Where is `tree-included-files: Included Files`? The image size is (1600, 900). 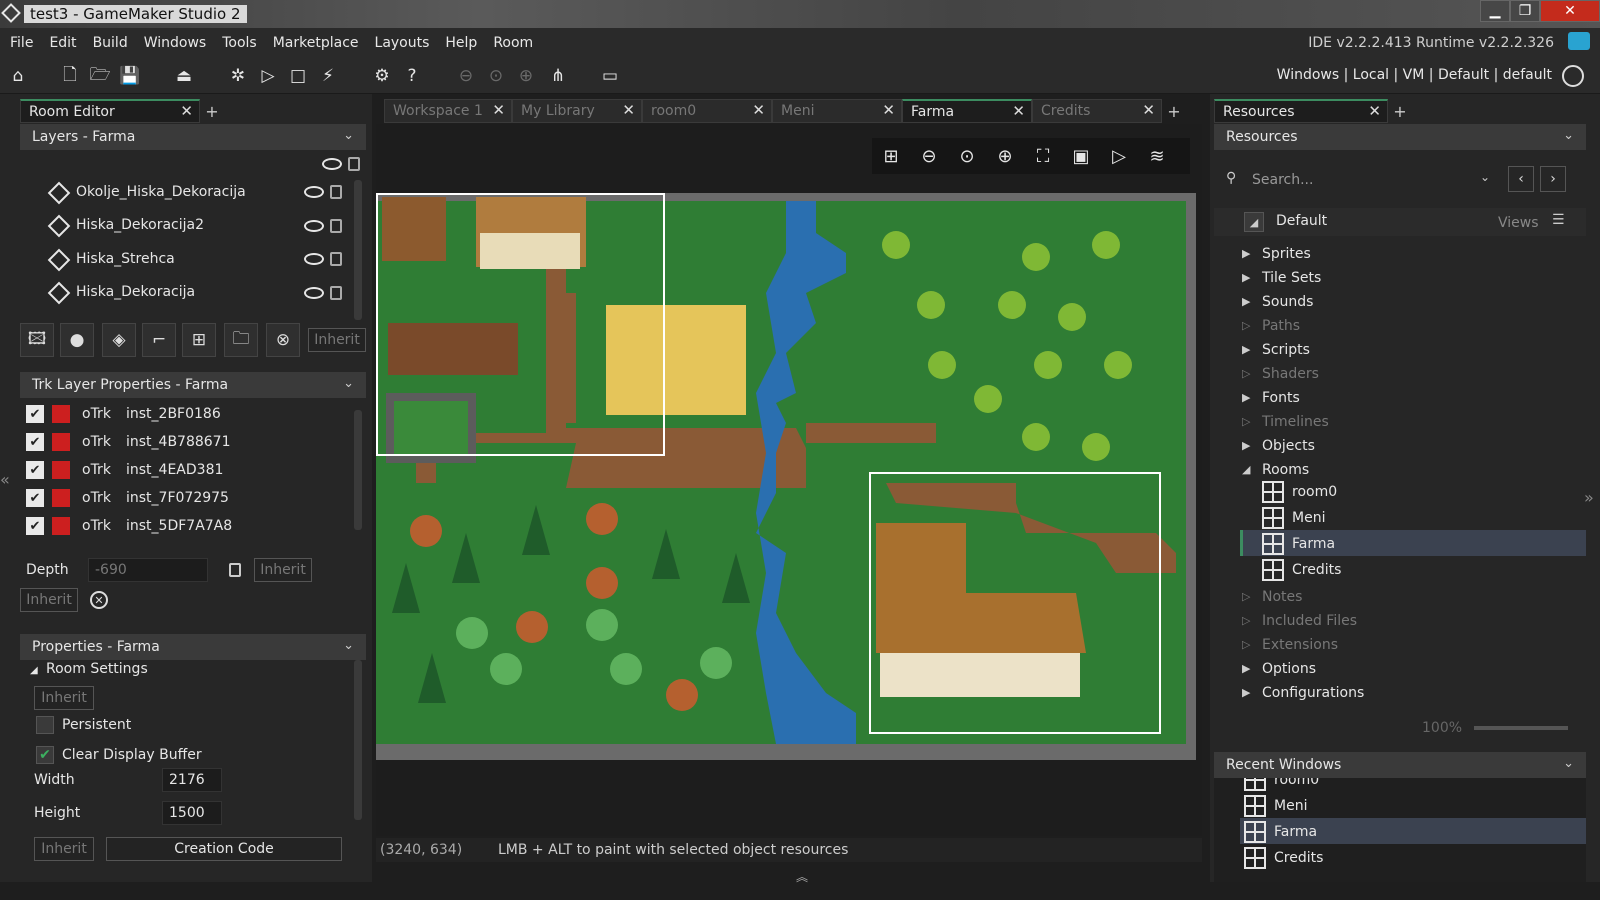 tree-included-files: Included Files is located at coordinates (1309, 621).